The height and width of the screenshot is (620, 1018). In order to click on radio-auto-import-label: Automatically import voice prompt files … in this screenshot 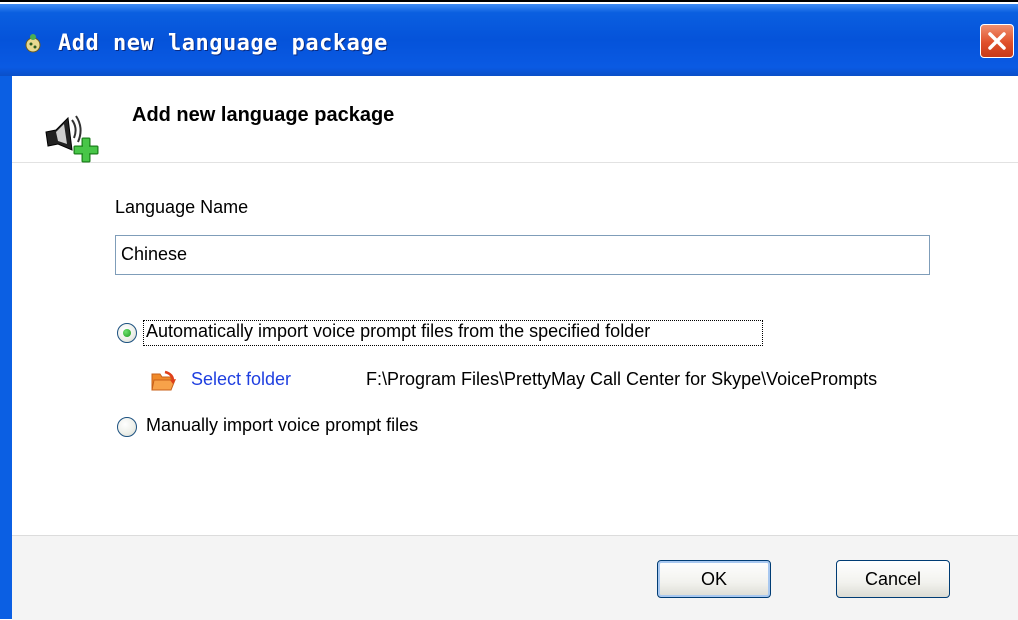, I will do `click(398, 331)`.